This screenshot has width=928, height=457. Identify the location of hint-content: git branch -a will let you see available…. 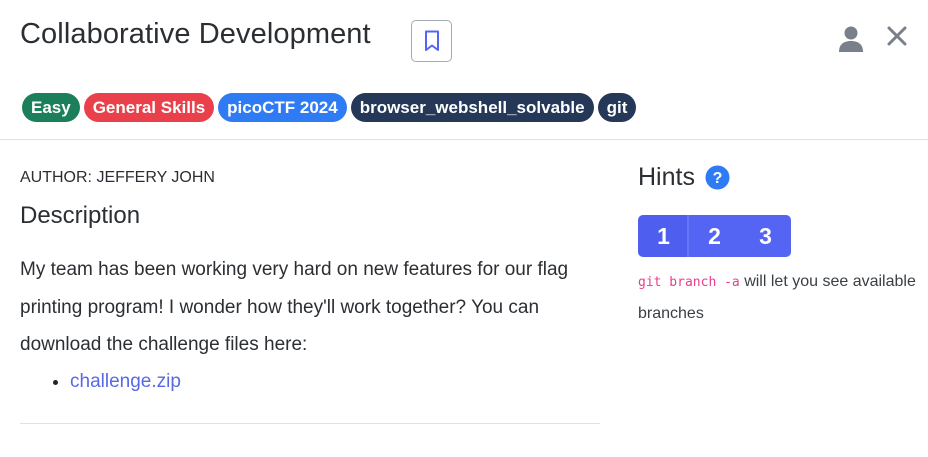
(778, 297).